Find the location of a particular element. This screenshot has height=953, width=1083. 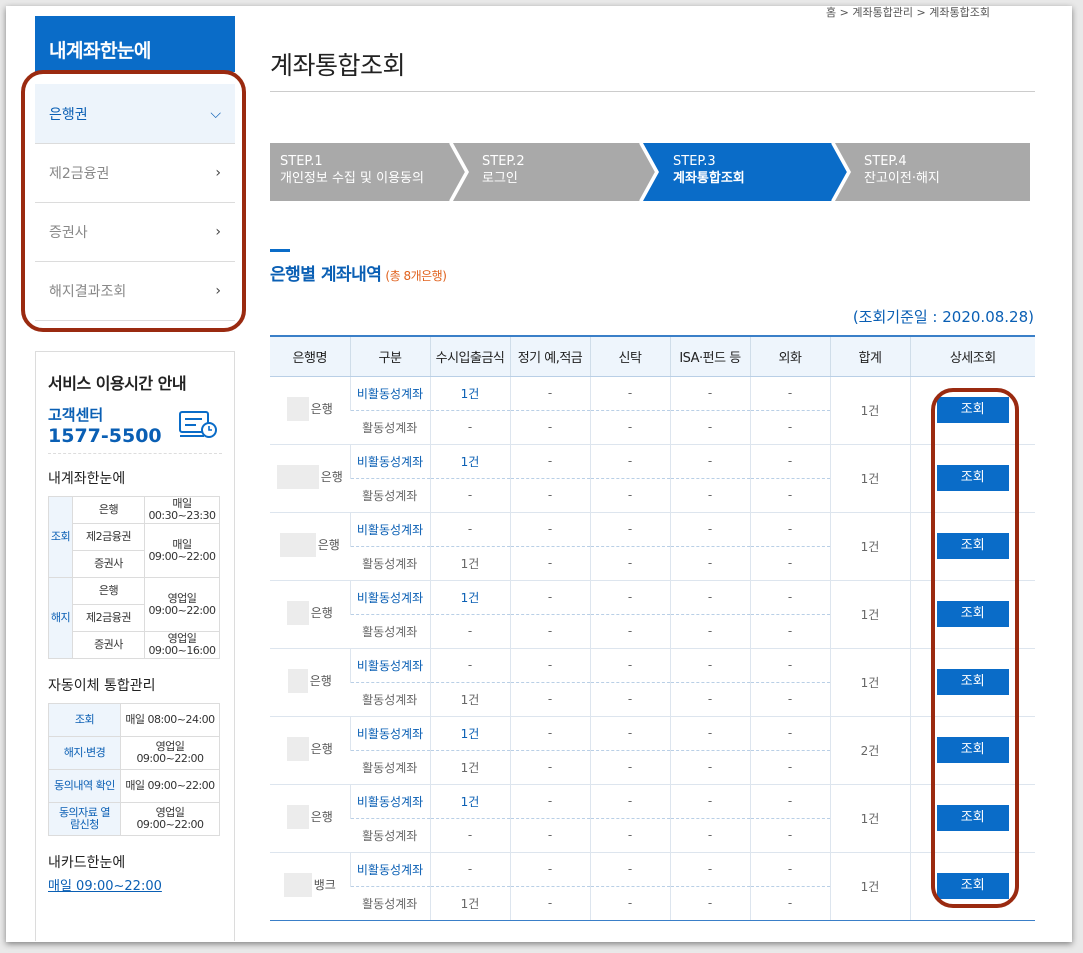

table-row: 뱅크 비활동성계좌 - - - - -1건 조회 is located at coordinates (652, 886).